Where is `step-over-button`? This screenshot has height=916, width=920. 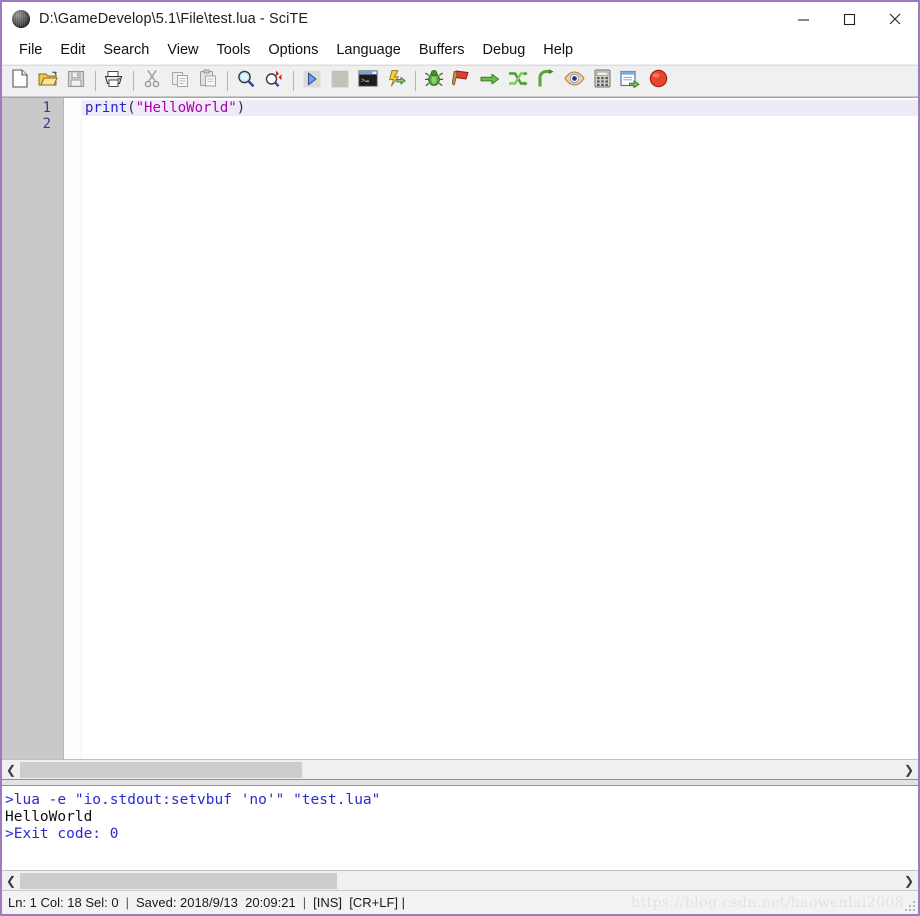
step-over-button is located at coordinates (490, 81).